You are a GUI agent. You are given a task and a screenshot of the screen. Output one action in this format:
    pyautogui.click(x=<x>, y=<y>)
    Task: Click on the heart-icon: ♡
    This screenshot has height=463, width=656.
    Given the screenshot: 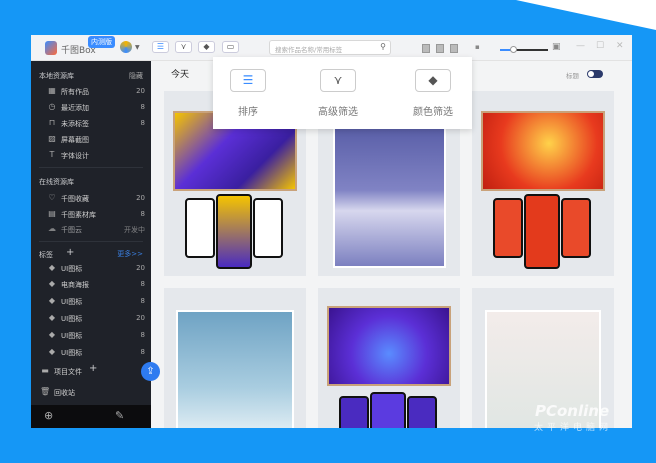 What is the action you would take?
    pyautogui.click(x=52, y=197)
    